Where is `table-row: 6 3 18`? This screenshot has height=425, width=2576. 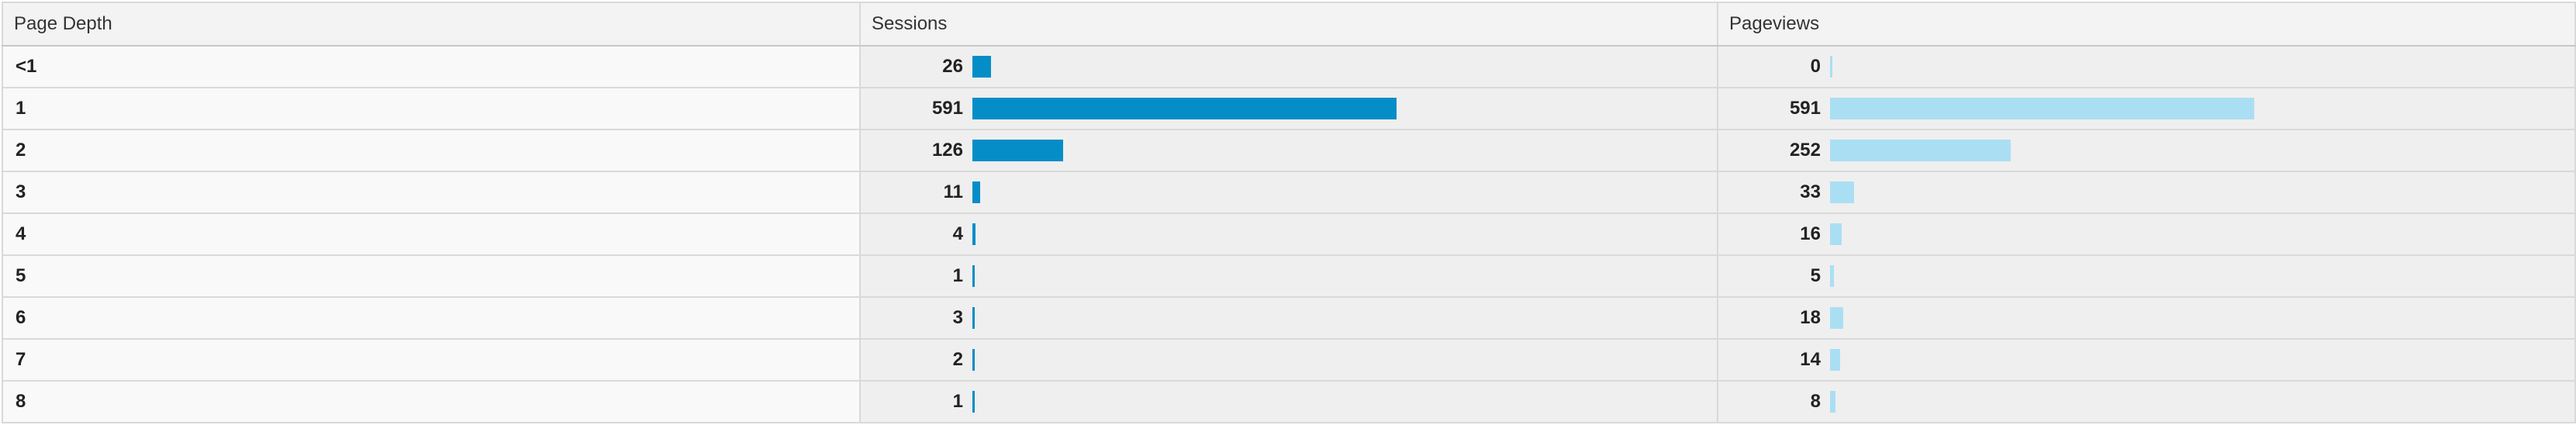
table-row: 6 3 18 is located at coordinates (1289, 318).